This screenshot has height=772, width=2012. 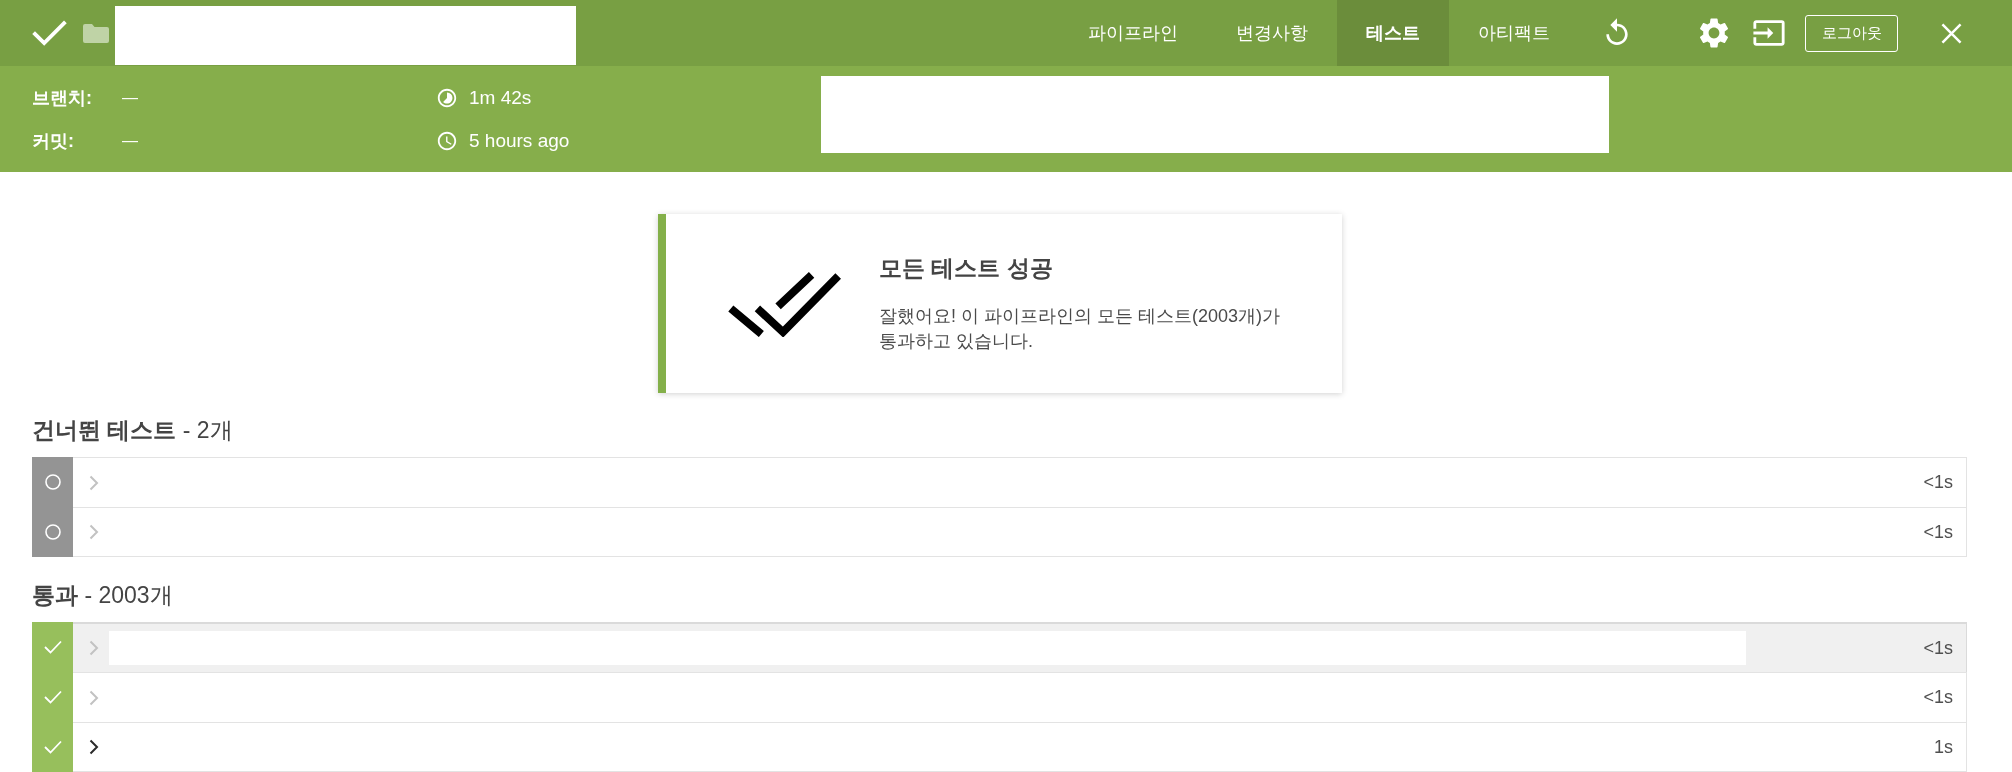 What do you see at coordinates (102, 595) in the screenshot?
I see `section-heading: 통과 - 2003개` at bounding box center [102, 595].